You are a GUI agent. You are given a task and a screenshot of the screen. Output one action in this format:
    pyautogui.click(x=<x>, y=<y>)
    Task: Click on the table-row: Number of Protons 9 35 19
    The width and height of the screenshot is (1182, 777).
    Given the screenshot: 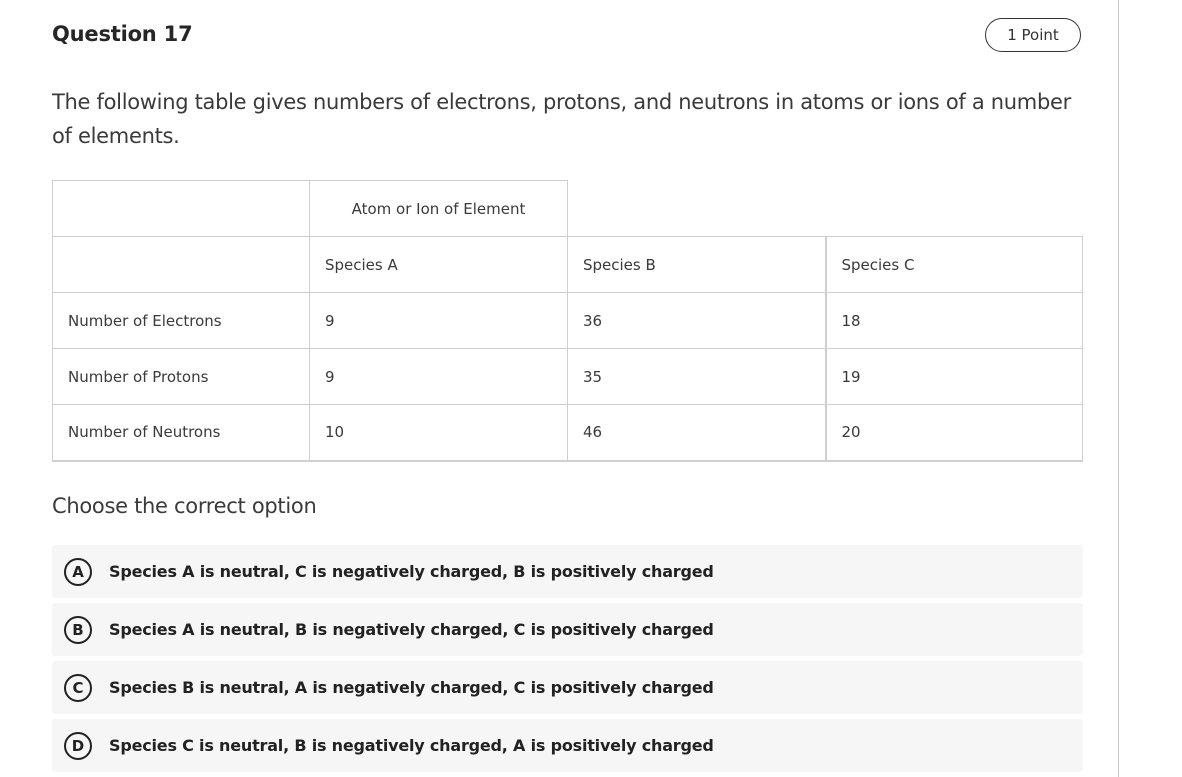 What is the action you would take?
    pyautogui.click(x=567, y=376)
    